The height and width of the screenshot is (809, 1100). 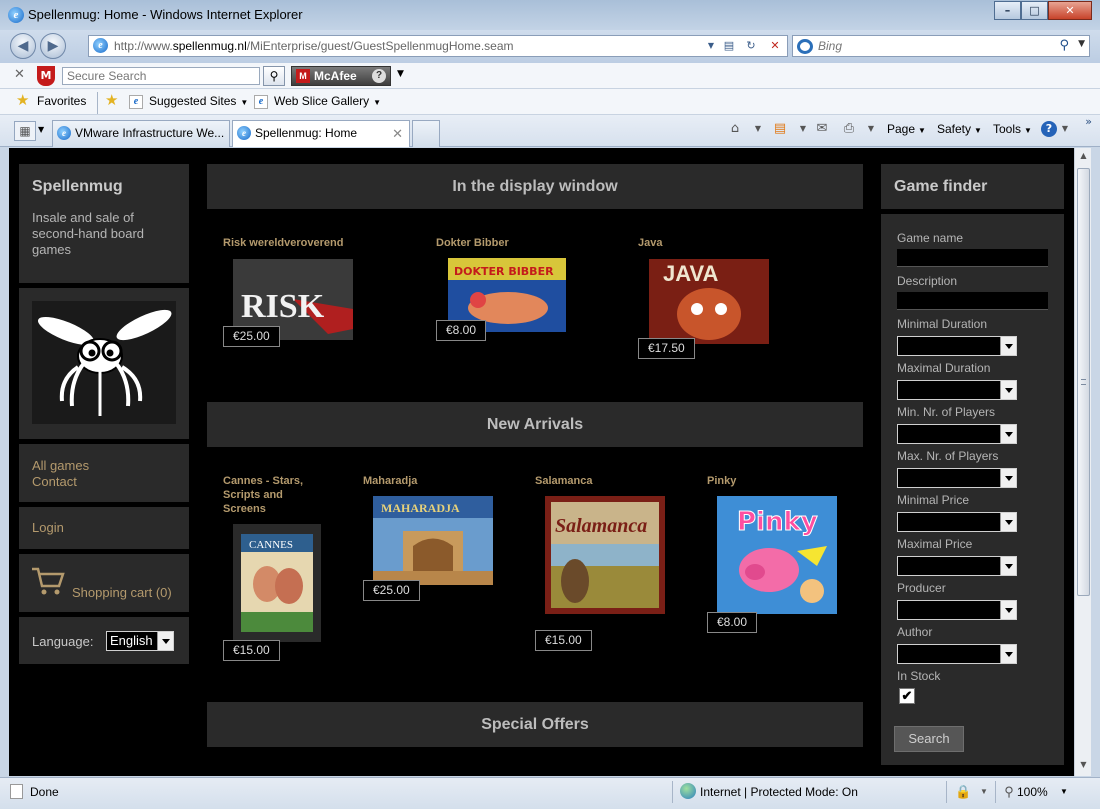 I want to click on producer-select, so click(x=957, y=610).